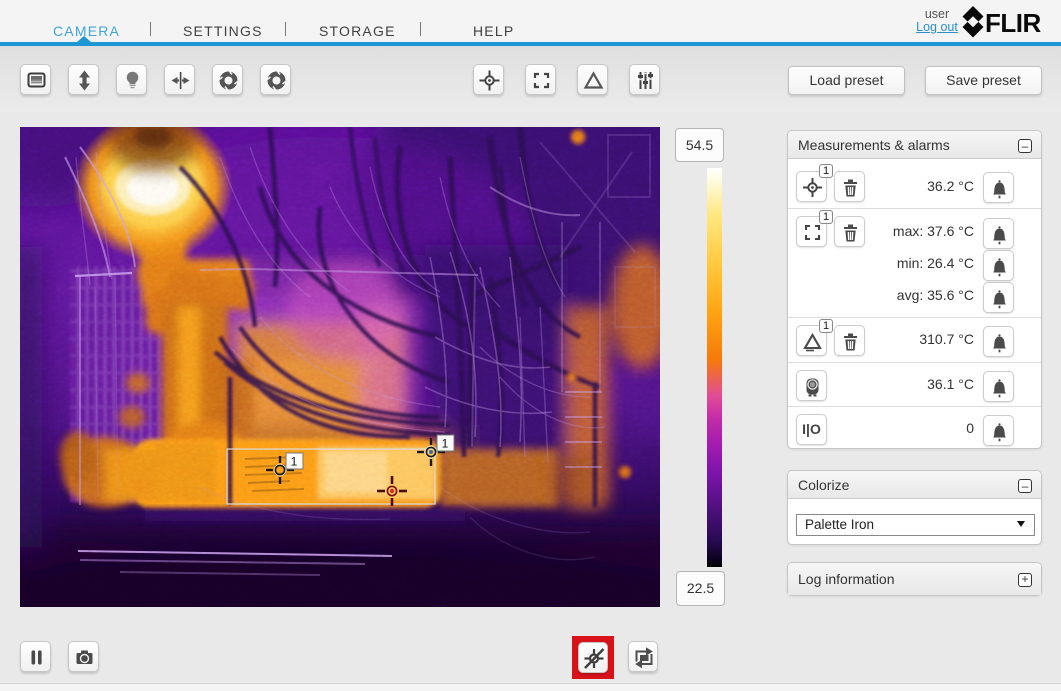  I want to click on svg-text: FLIR, so click(1013, 23).